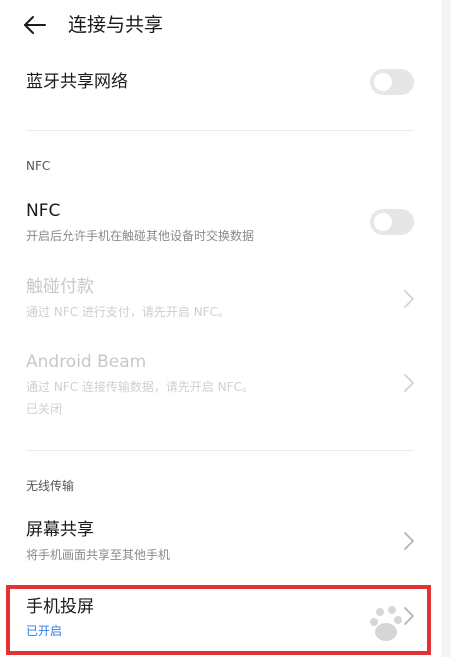 This screenshot has width=451, height=657. I want to click on android-beam-status: 已关闭, so click(44, 409).